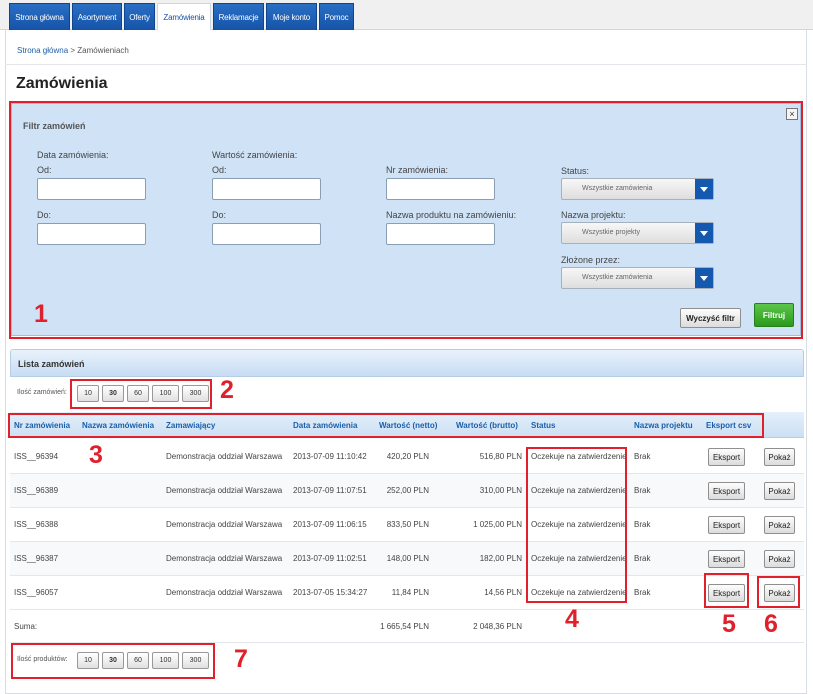 Image resolution: width=813 pixels, height=694 pixels. Describe the element at coordinates (771, 624) in the screenshot. I see `annotation-number-6: 6` at that location.